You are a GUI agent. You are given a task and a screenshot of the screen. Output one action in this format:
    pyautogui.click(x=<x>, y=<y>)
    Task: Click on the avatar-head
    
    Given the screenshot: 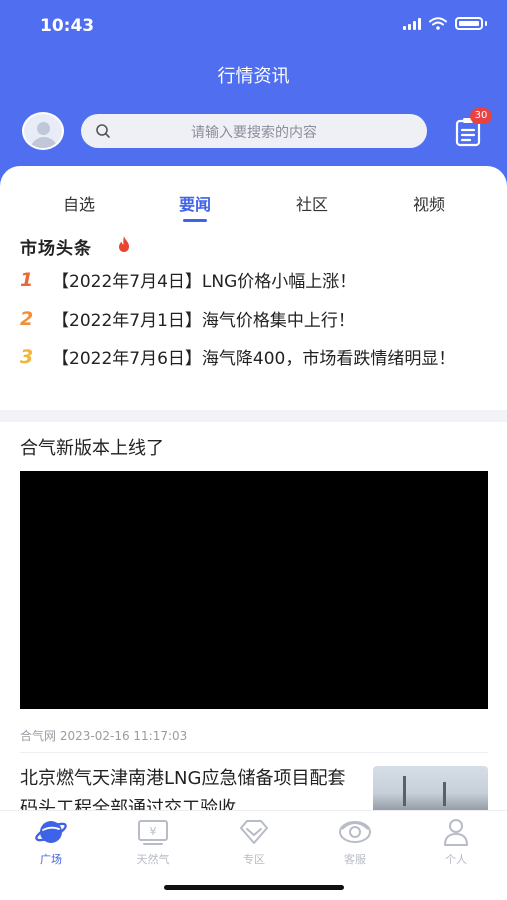 What is the action you would take?
    pyautogui.click(x=43, y=128)
    